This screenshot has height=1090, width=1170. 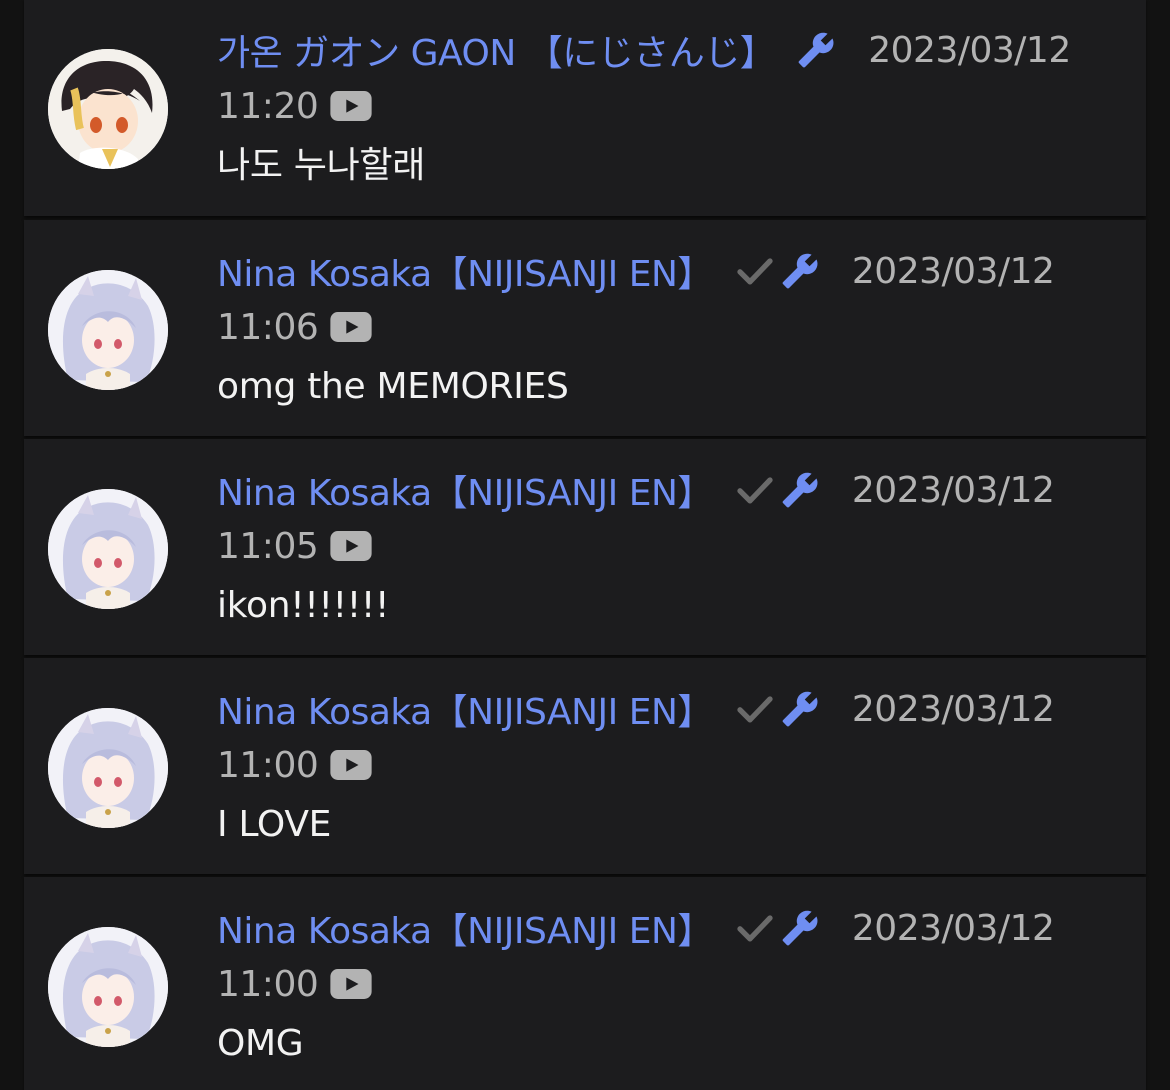 What do you see at coordinates (657, 106) in the screenshot?
I see `comment-meta: 11:20` at bounding box center [657, 106].